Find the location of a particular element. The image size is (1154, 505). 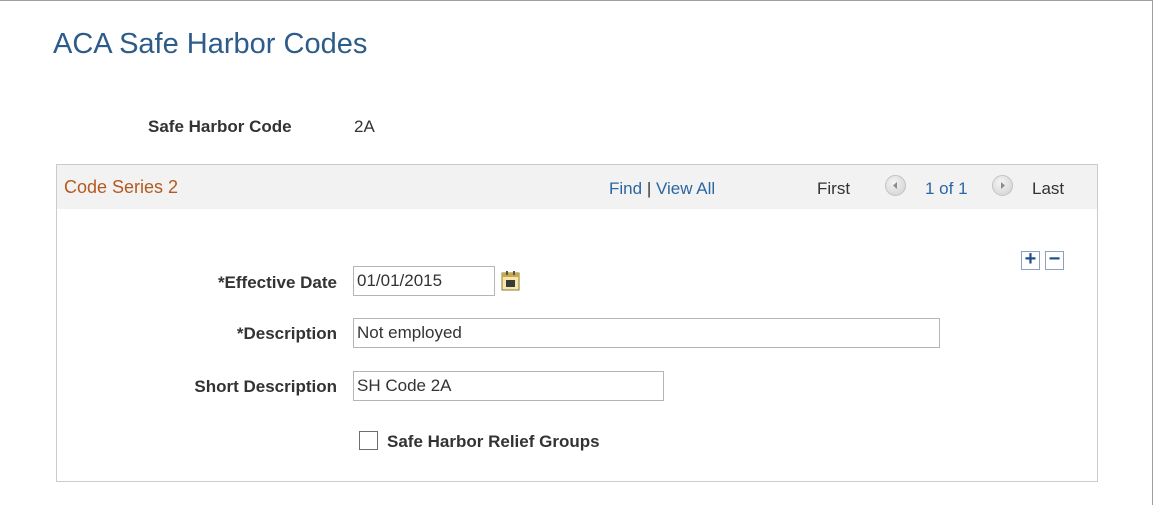

arrow-right-icon is located at coordinates (1003, 185).